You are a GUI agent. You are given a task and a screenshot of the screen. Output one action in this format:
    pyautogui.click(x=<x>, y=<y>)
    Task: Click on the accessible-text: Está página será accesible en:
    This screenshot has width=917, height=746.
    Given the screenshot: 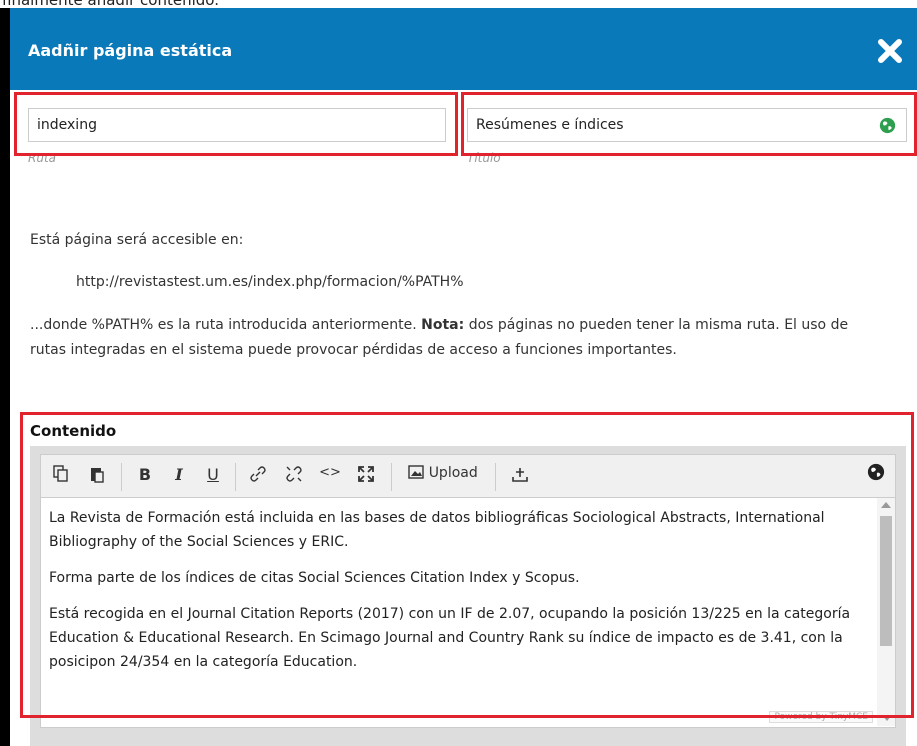 What is the action you would take?
    pyautogui.click(x=137, y=240)
    